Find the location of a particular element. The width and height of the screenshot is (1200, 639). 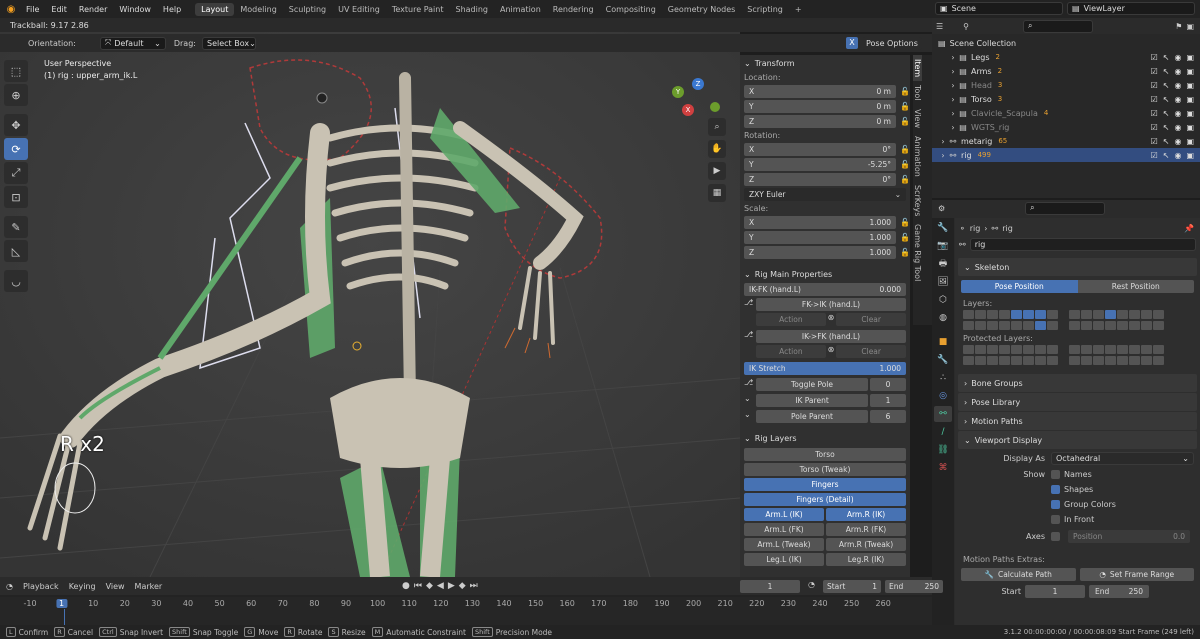

modifier-tab-icon: 🔧 is located at coordinates (943, 360).